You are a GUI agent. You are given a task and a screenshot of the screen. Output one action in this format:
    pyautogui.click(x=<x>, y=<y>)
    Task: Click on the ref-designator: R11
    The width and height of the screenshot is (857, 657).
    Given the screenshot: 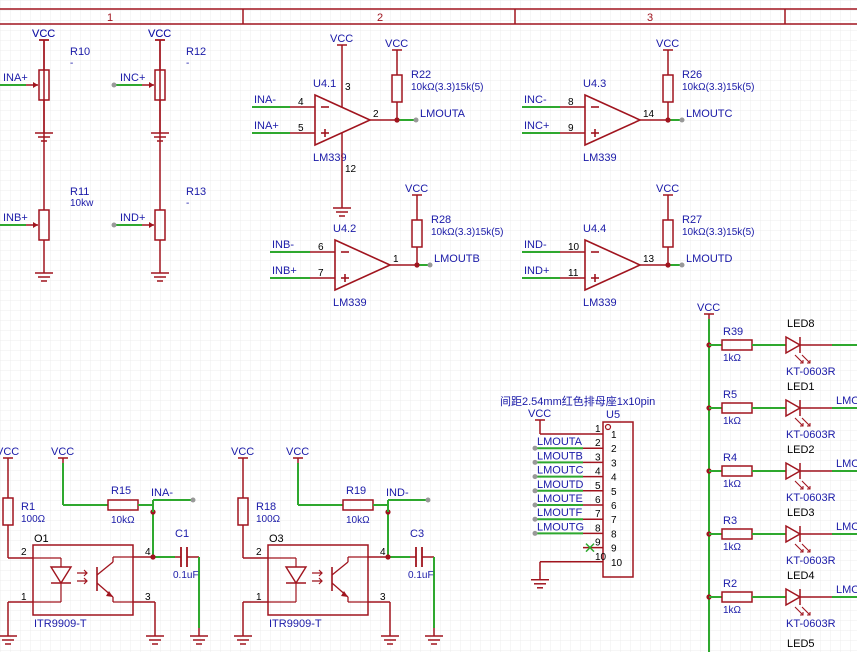 What is the action you would take?
    pyautogui.click(x=79, y=192)
    